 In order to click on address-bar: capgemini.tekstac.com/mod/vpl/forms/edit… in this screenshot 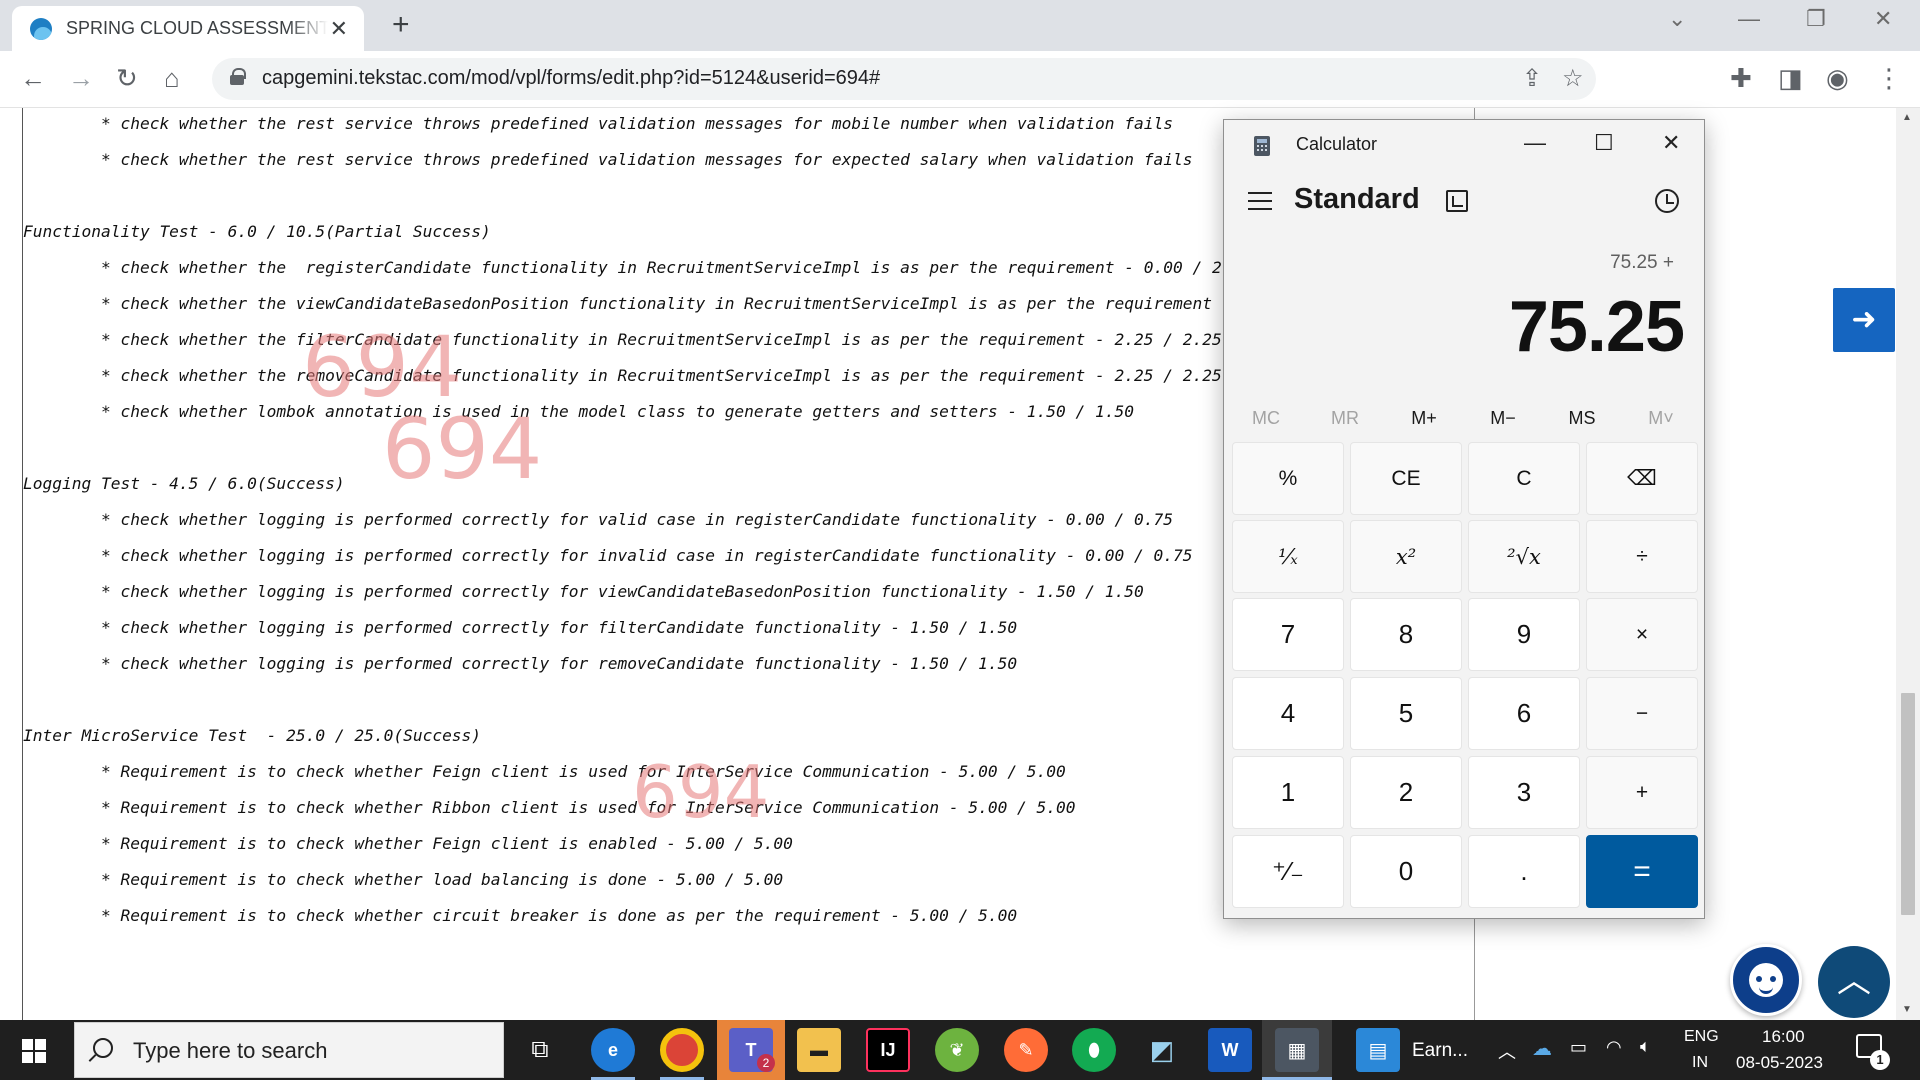, I will do `click(904, 79)`.